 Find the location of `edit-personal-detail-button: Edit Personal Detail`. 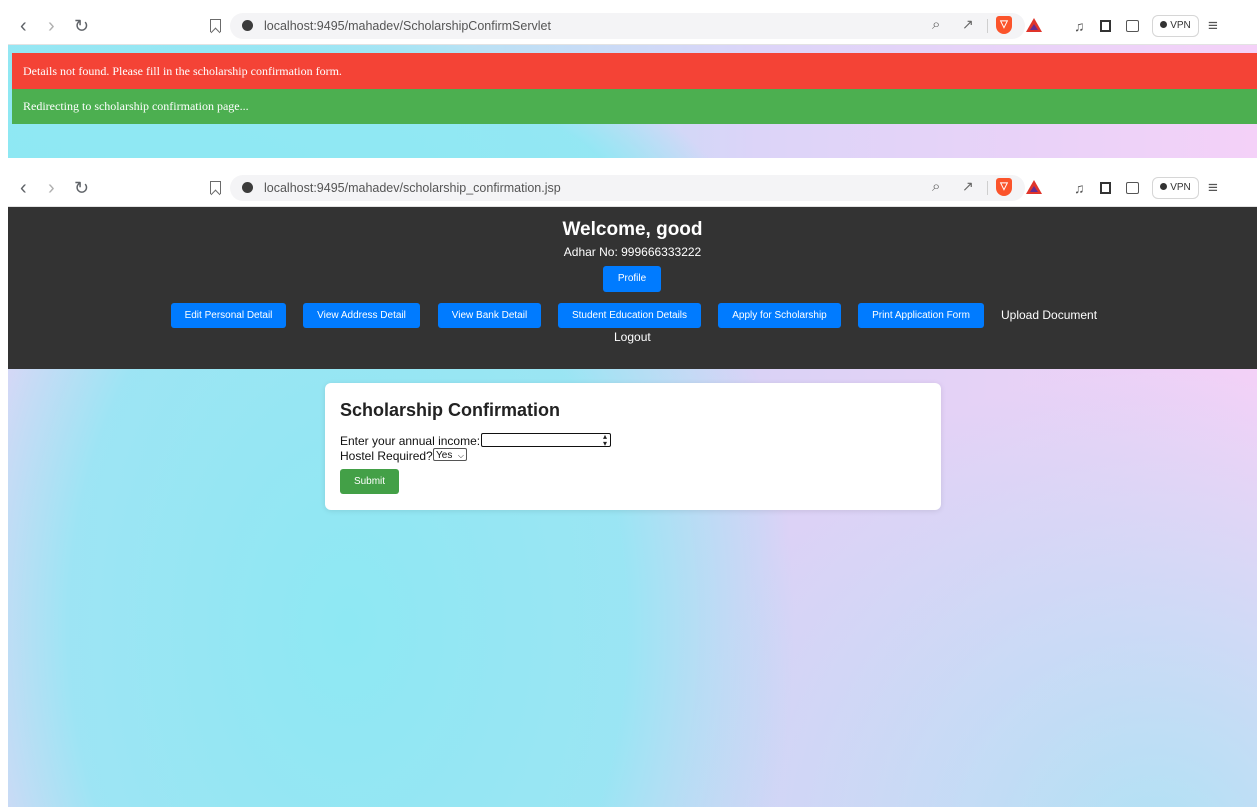

edit-personal-detail-button: Edit Personal Detail is located at coordinates (228, 315).